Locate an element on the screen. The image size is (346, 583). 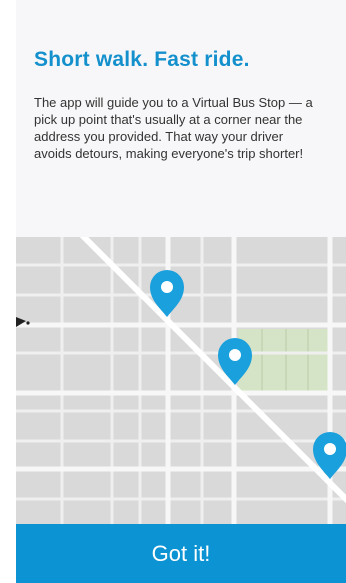
park-area is located at coordinates (284, 361).